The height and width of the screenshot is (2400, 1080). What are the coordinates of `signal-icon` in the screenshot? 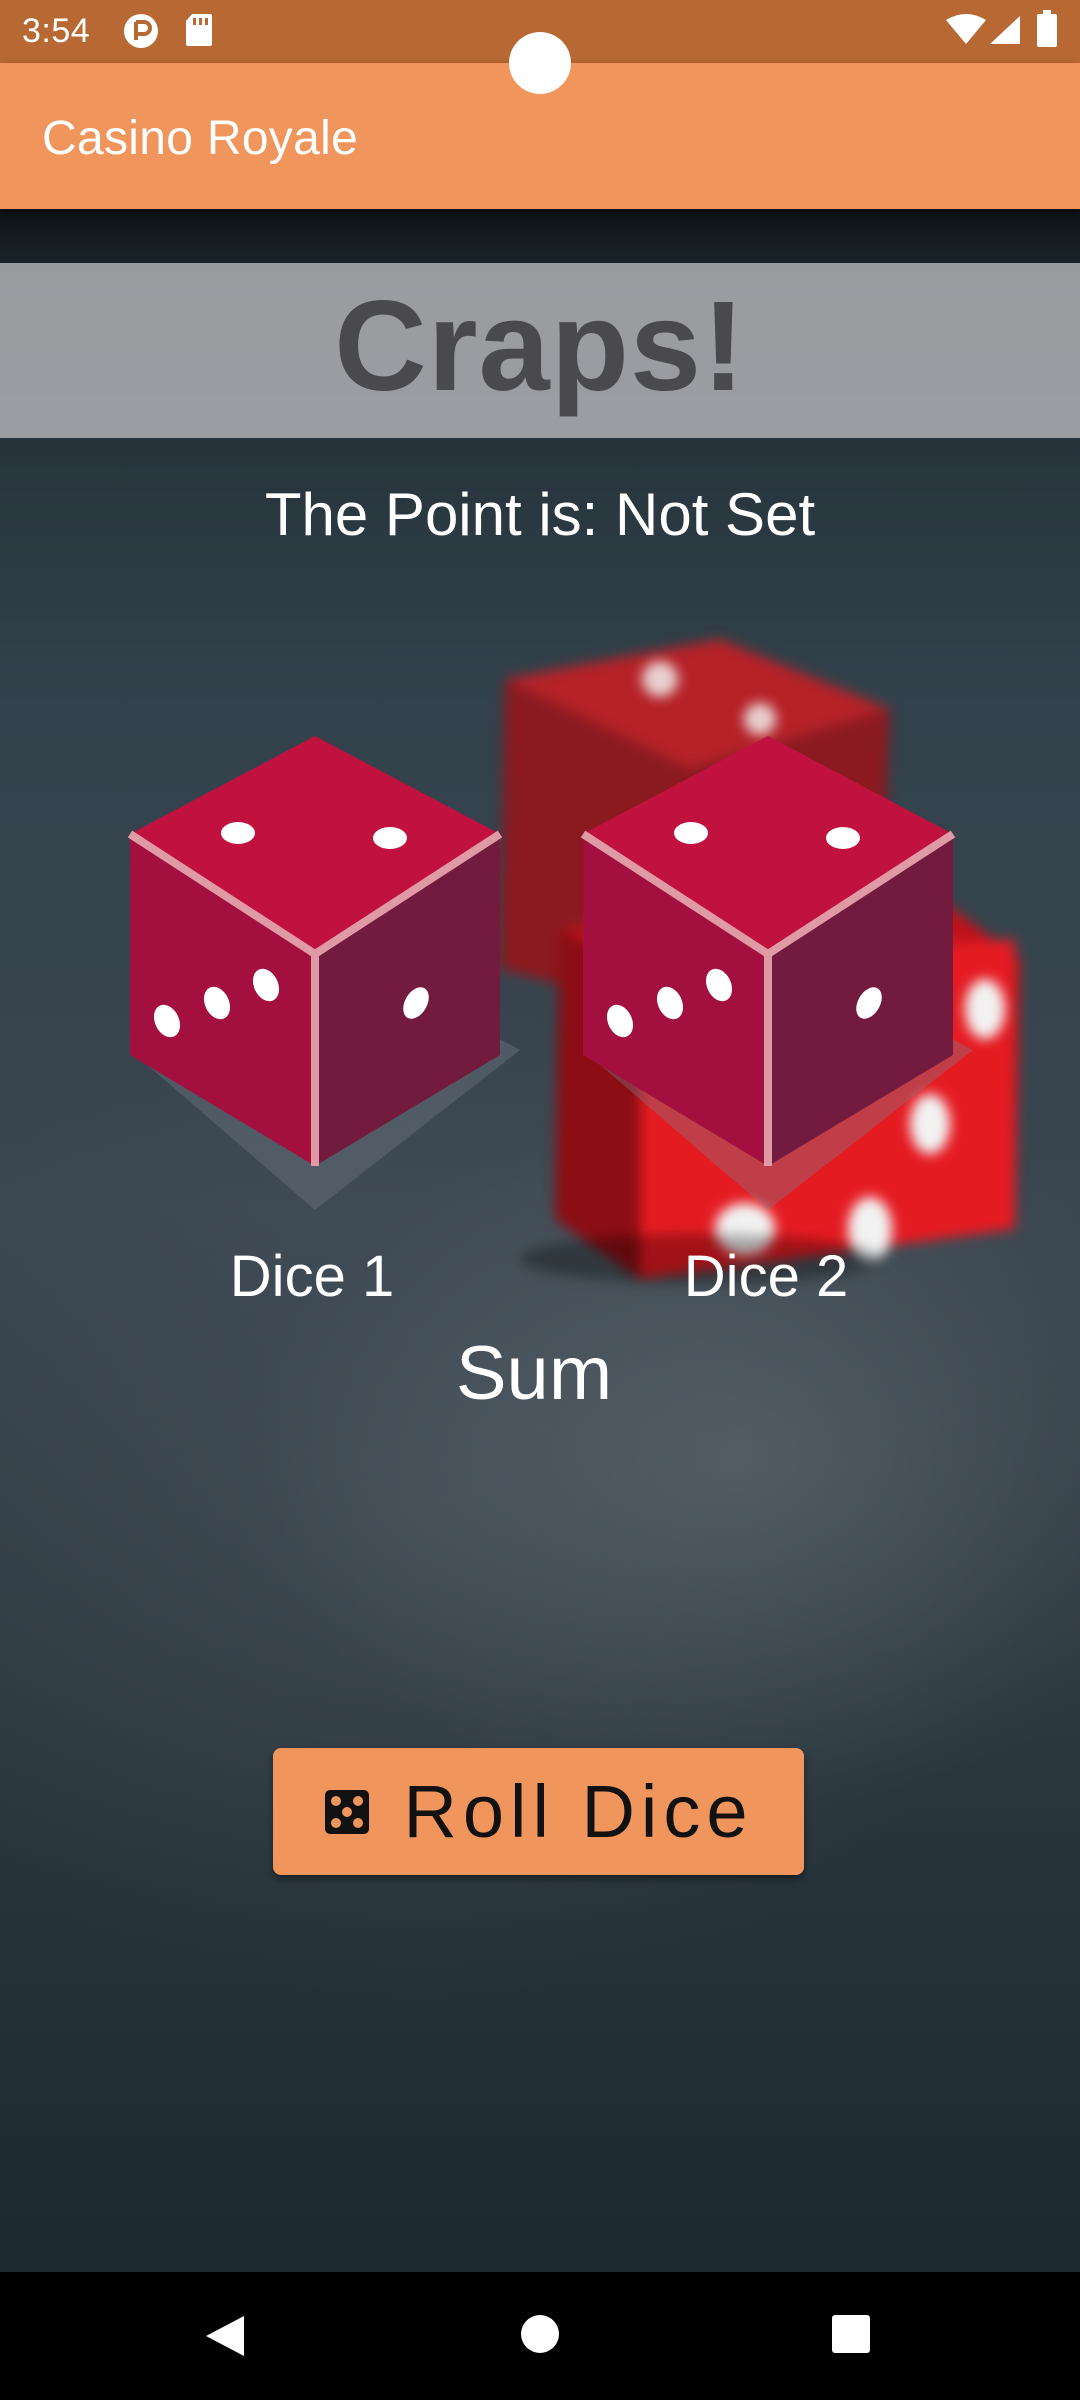 It's located at (1005, 30).